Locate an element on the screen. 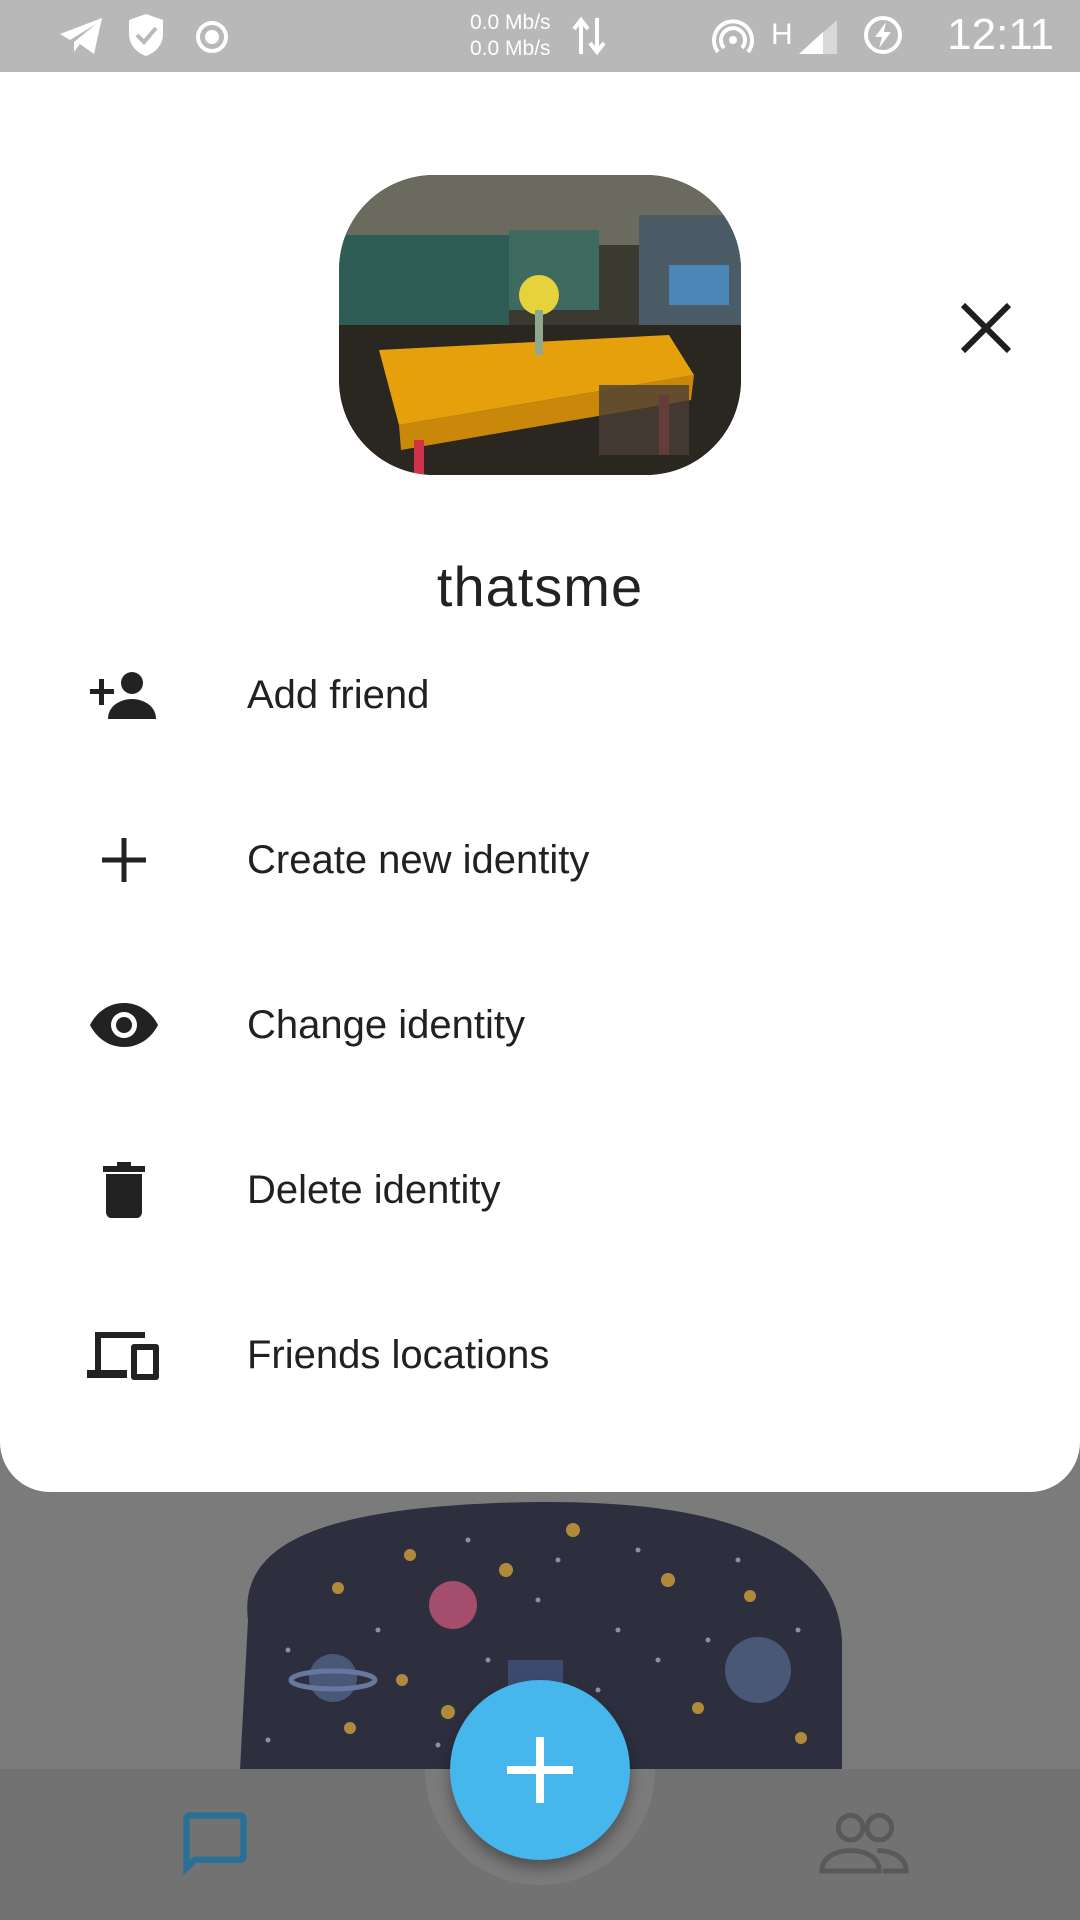  devices-icon is located at coordinates (124, 1355).